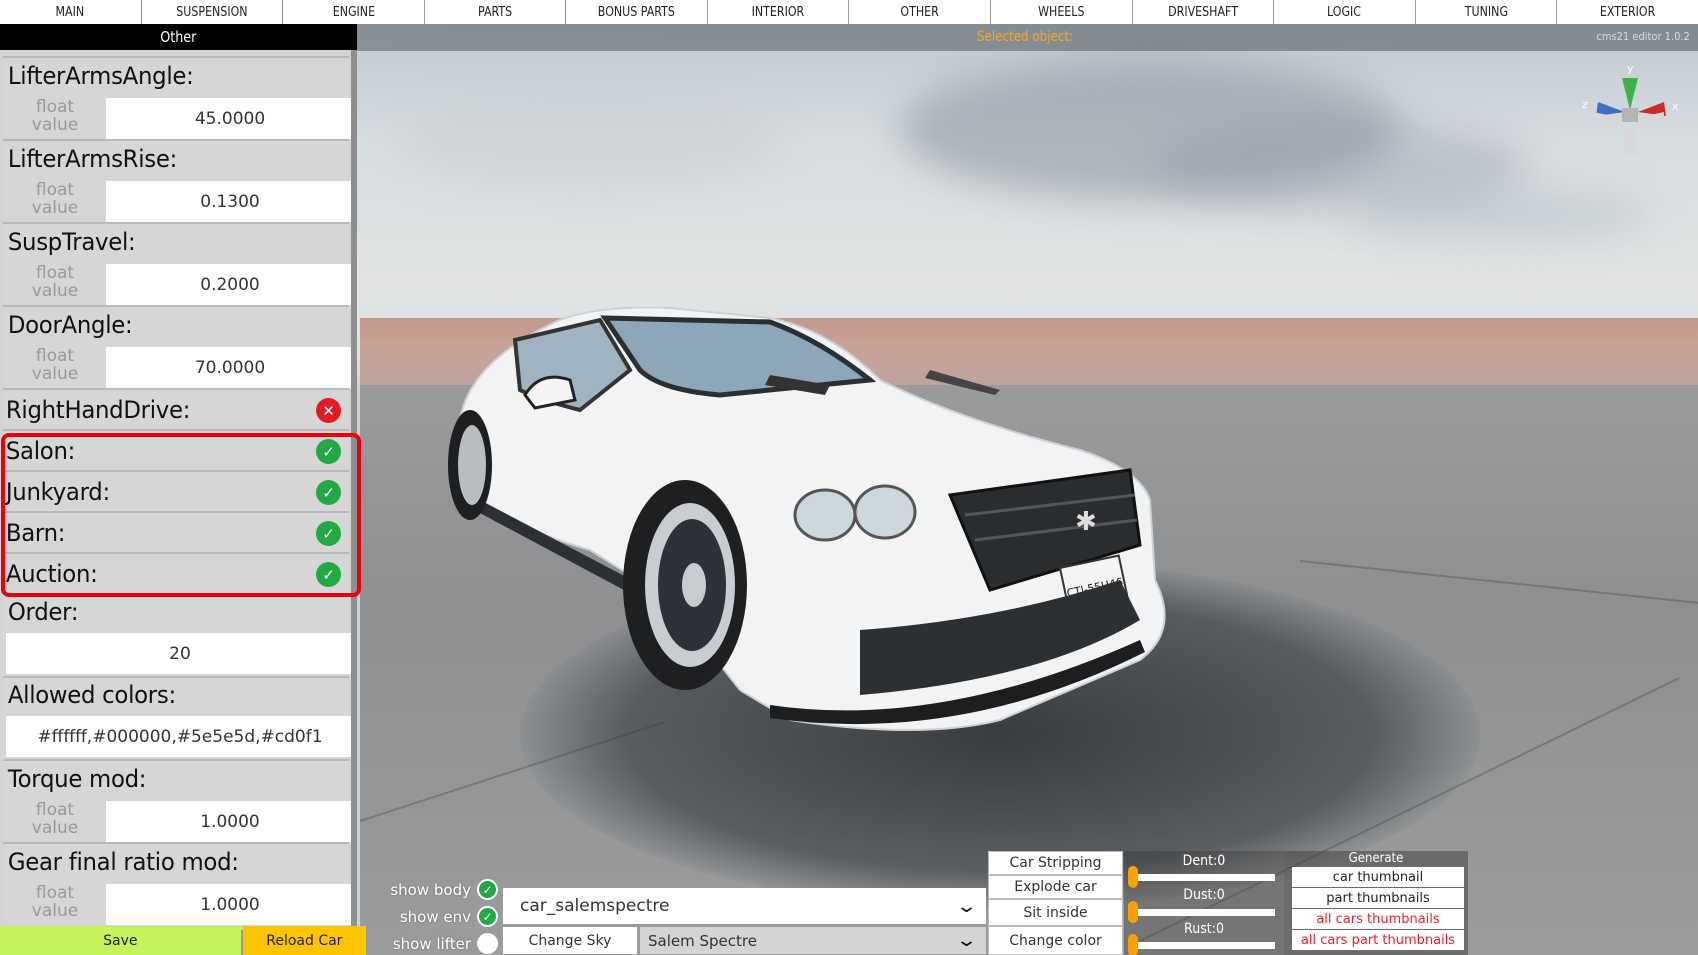  I want to click on car-thumbnail-button: car thumbnail, so click(1378, 877).